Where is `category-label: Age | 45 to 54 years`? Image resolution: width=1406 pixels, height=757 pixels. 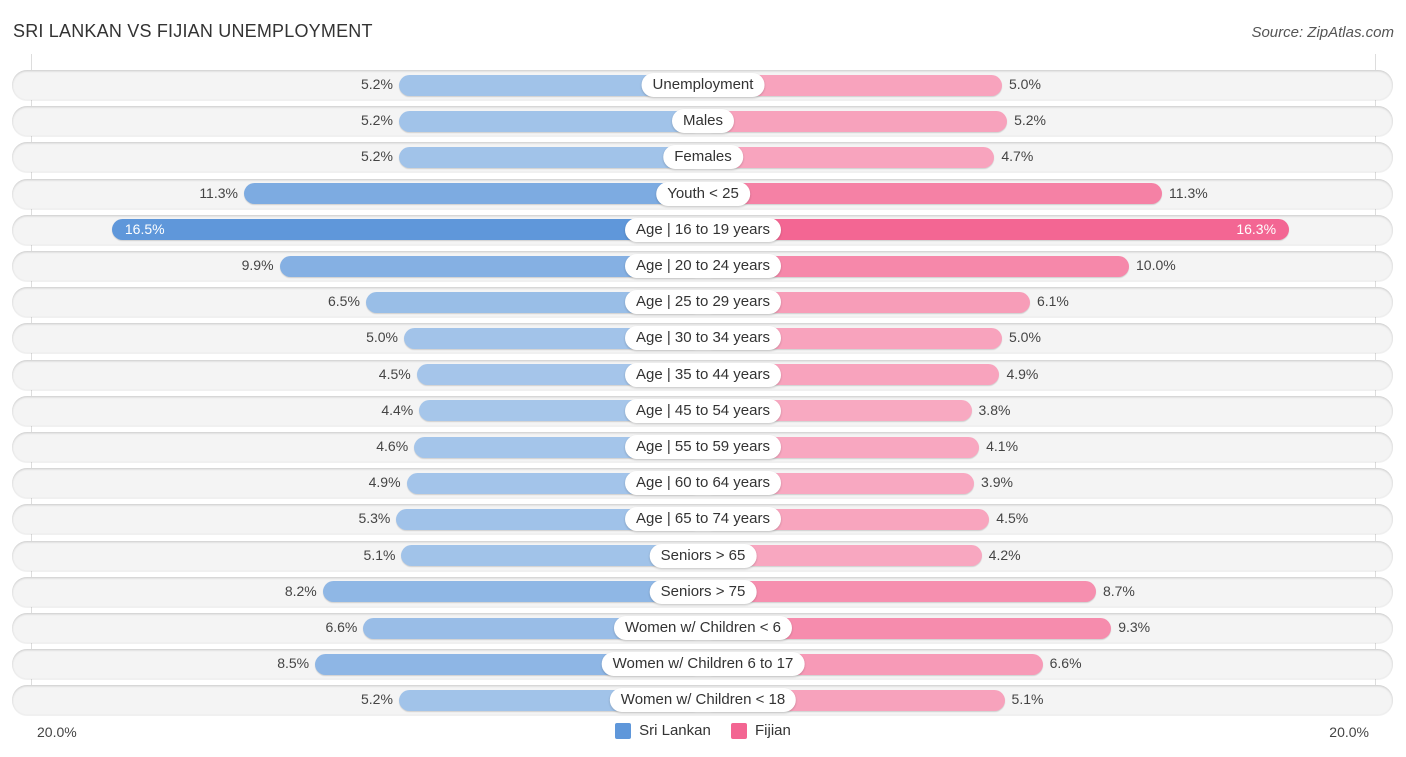 category-label: Age | 45 to 54 years is located at coordinates (703, 410).